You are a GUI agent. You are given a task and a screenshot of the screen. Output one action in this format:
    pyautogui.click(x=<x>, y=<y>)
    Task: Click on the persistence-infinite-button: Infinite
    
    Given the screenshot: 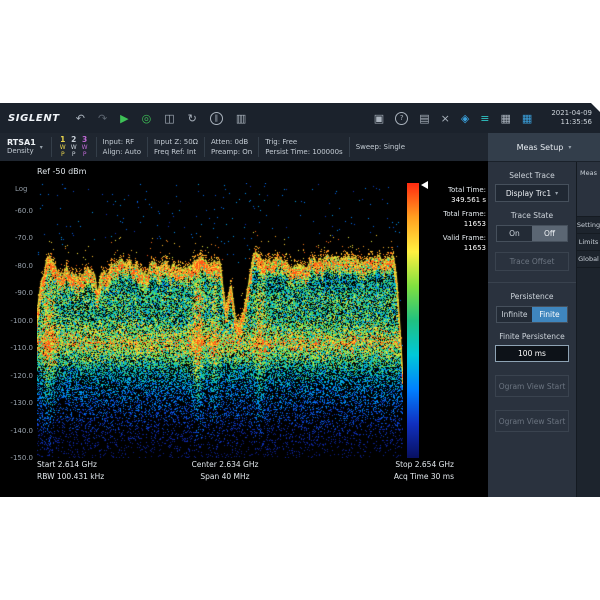 What is the action you would take?
    pyautogui.click(x=514, y=314)
    